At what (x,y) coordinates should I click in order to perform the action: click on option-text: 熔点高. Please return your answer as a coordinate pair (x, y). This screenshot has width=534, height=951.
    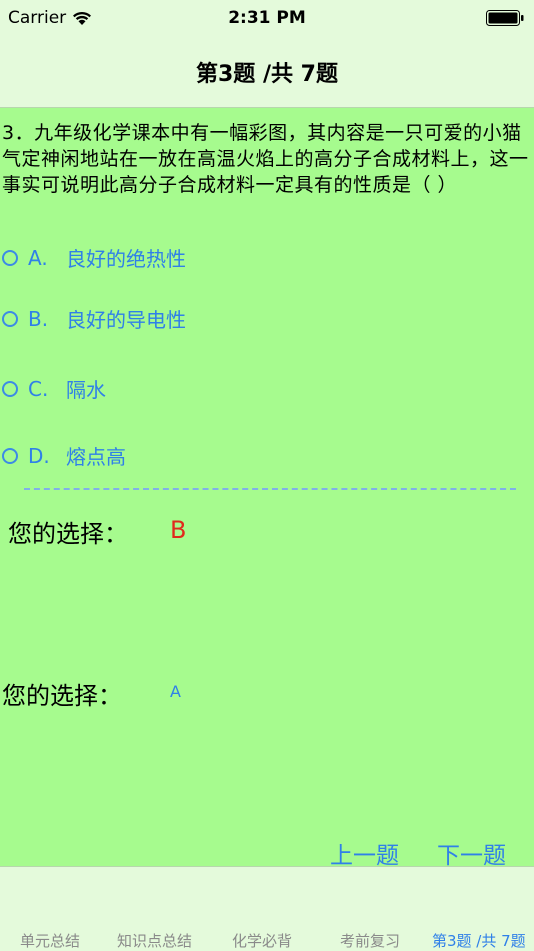
    Looking at the image, I should click on (96, 457).